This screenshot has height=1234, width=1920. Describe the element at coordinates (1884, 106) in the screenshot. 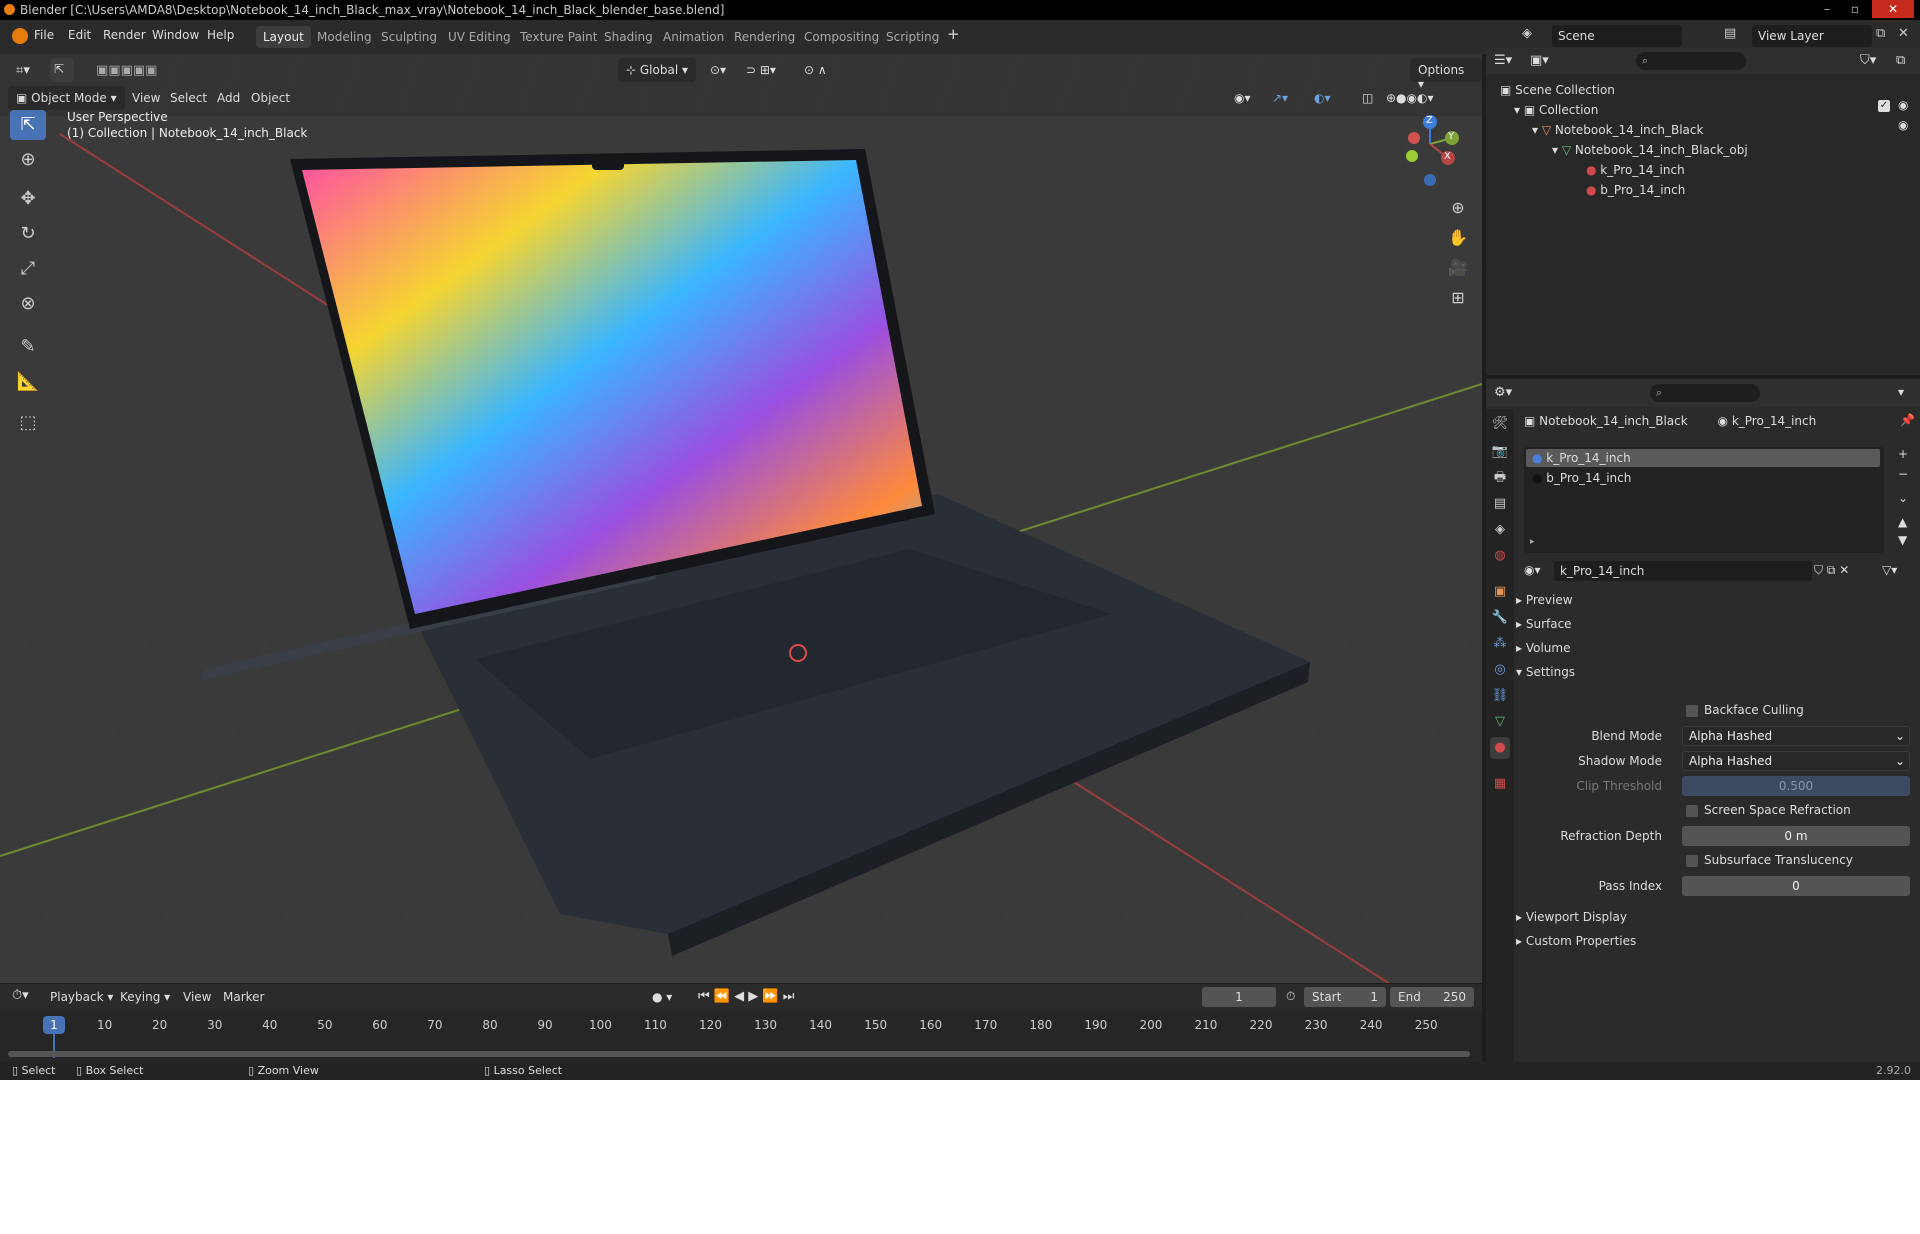

I see `exclude-checkbox: ✓` at that location.